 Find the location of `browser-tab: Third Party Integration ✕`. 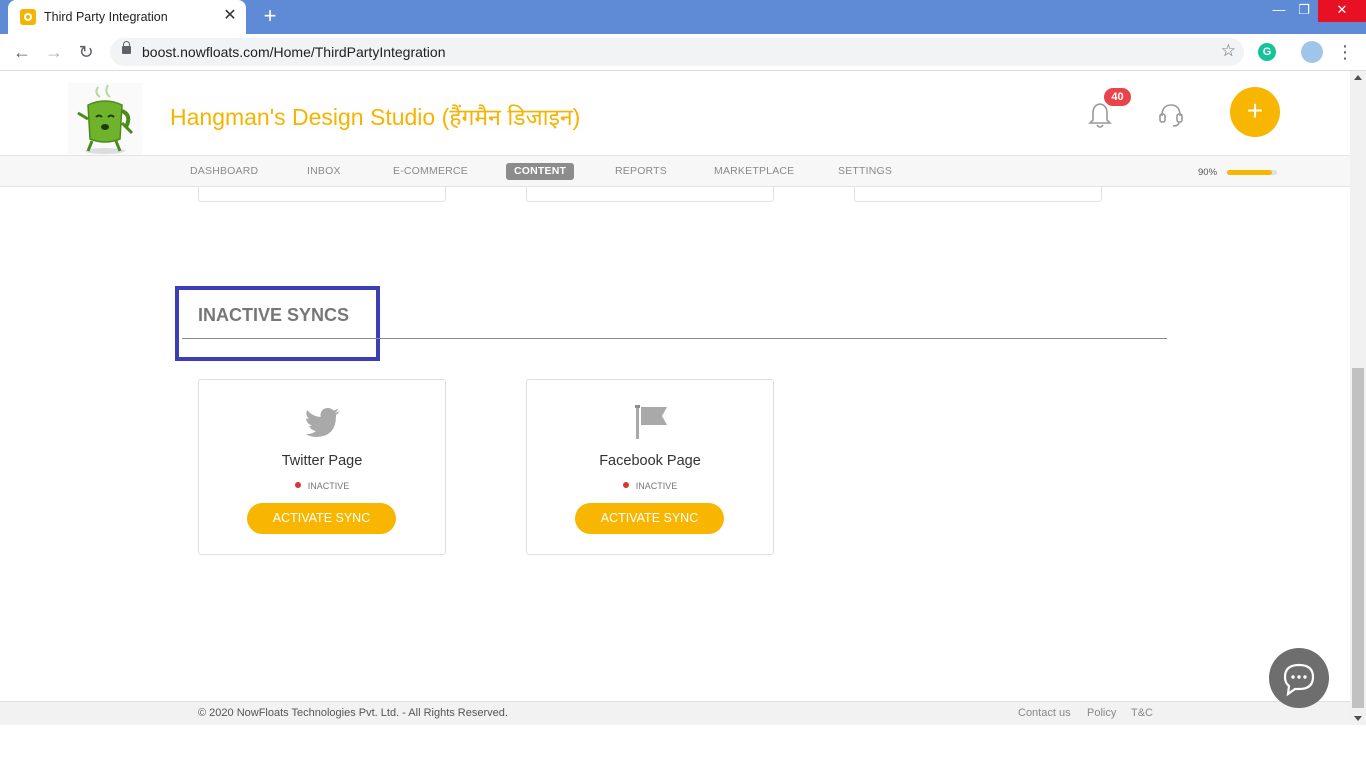

browser-tab: Third Party Integration ✕ is located at coordinates (127, 17).